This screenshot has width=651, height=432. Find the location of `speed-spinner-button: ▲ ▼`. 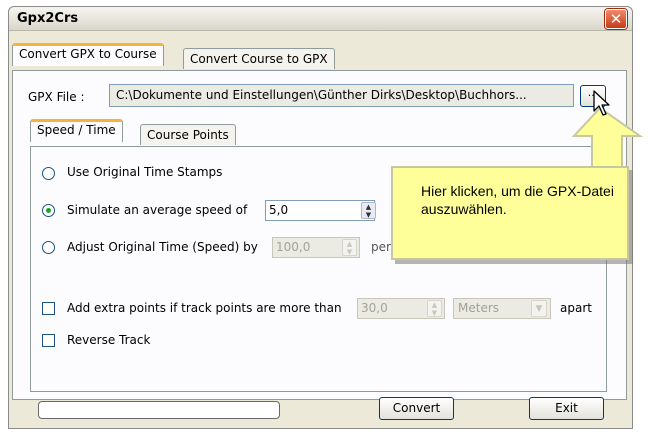

speed-spinner-button: ▲ ▼ is located at coordinates (368, 210).